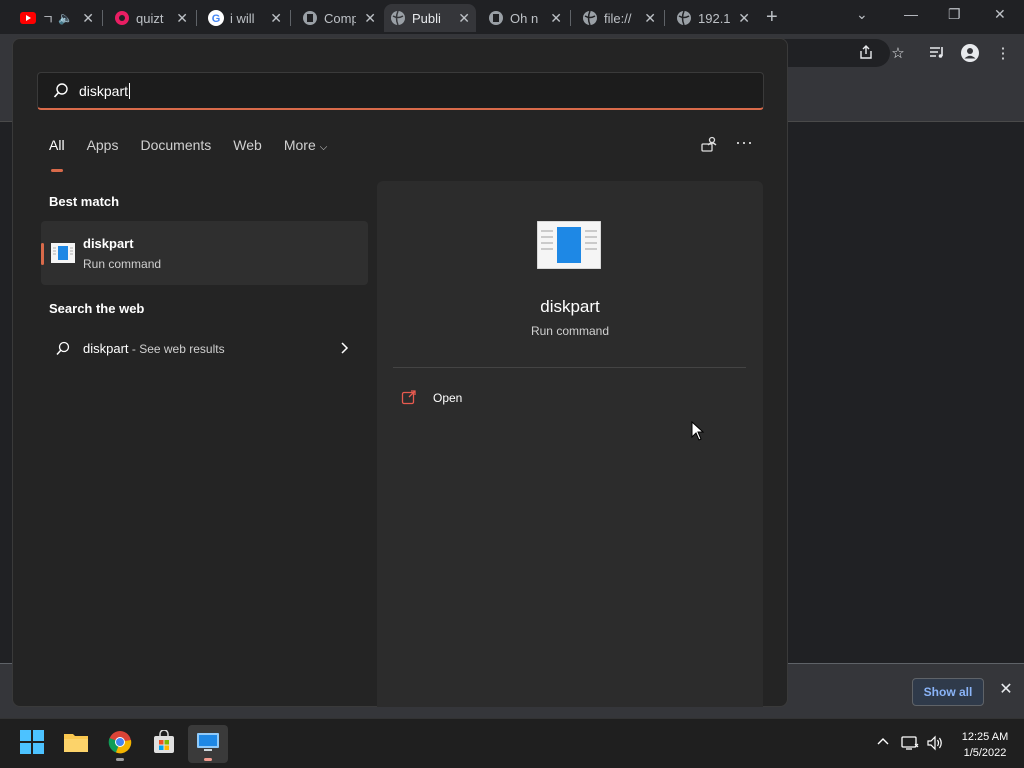 This screenshot has width=1024, height=768. I want to click on tab-label: file://, so click(618, 18).